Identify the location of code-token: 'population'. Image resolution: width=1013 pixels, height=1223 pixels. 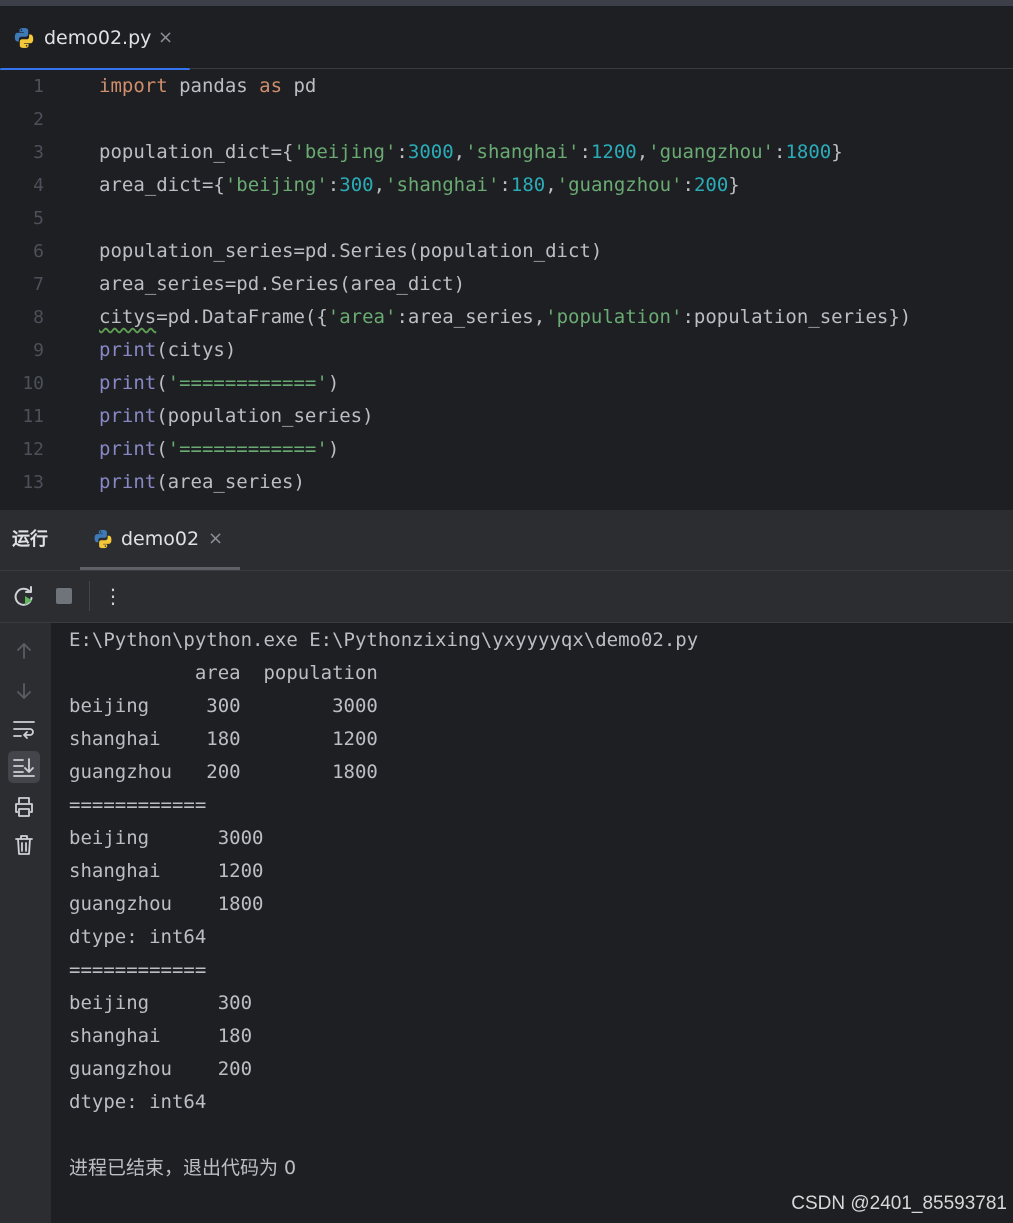
(614, 317).